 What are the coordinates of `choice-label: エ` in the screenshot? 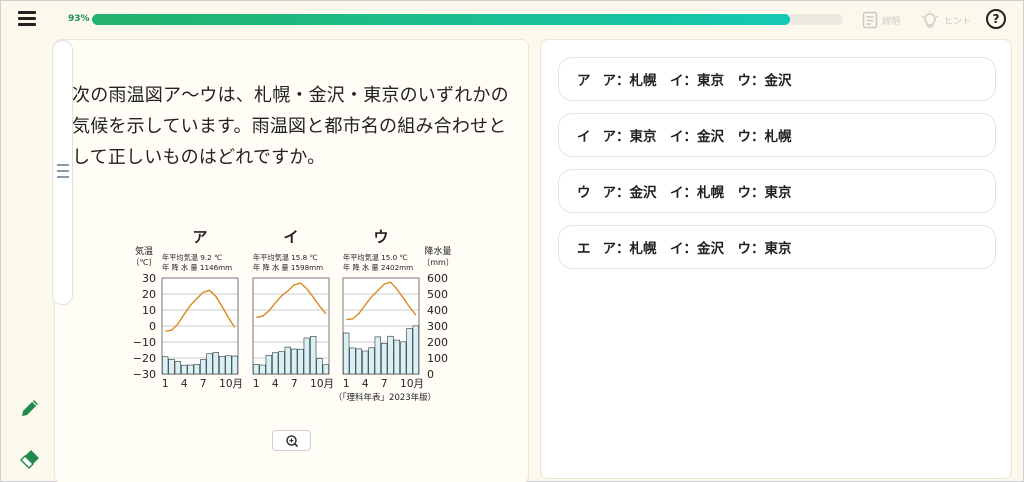 It's located at (584, 249).